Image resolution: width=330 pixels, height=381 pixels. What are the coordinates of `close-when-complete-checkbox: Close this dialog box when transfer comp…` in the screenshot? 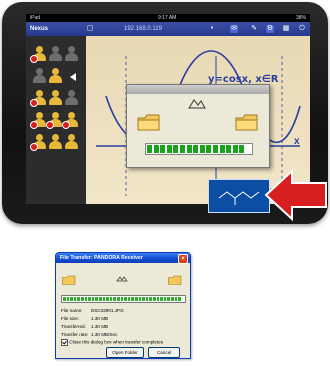 It's located at (112, 342).